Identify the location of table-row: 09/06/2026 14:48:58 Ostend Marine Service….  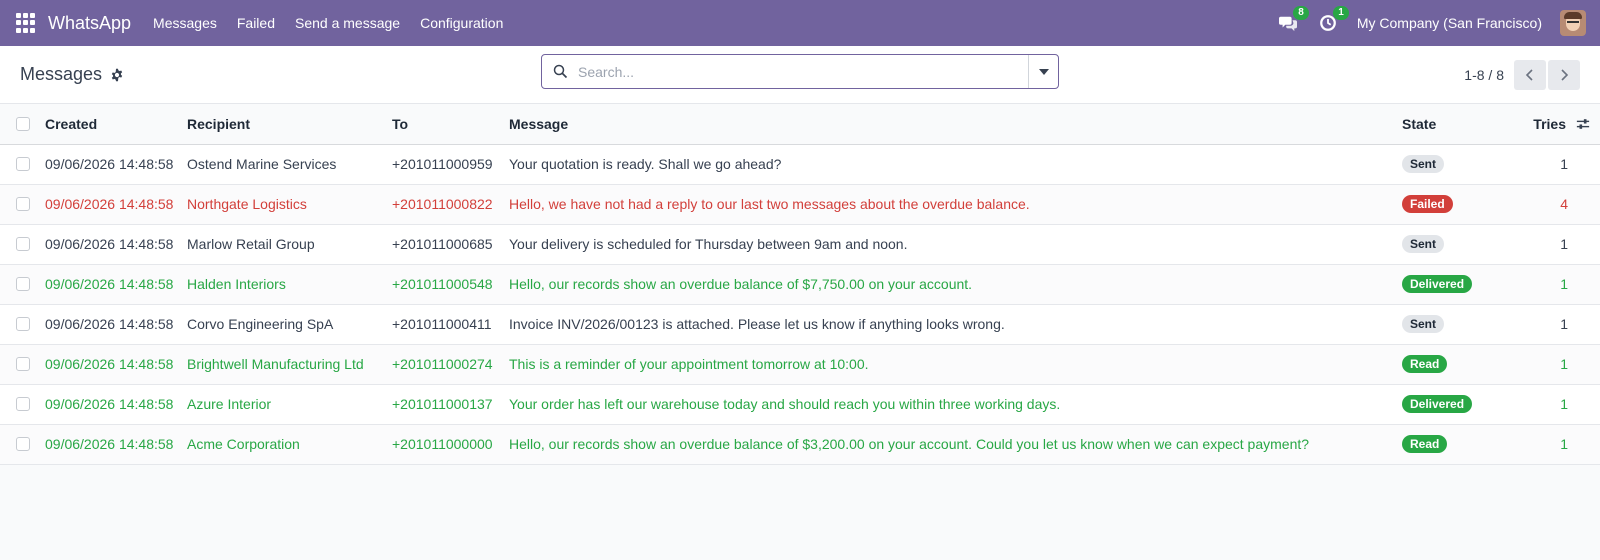
(800, 164).